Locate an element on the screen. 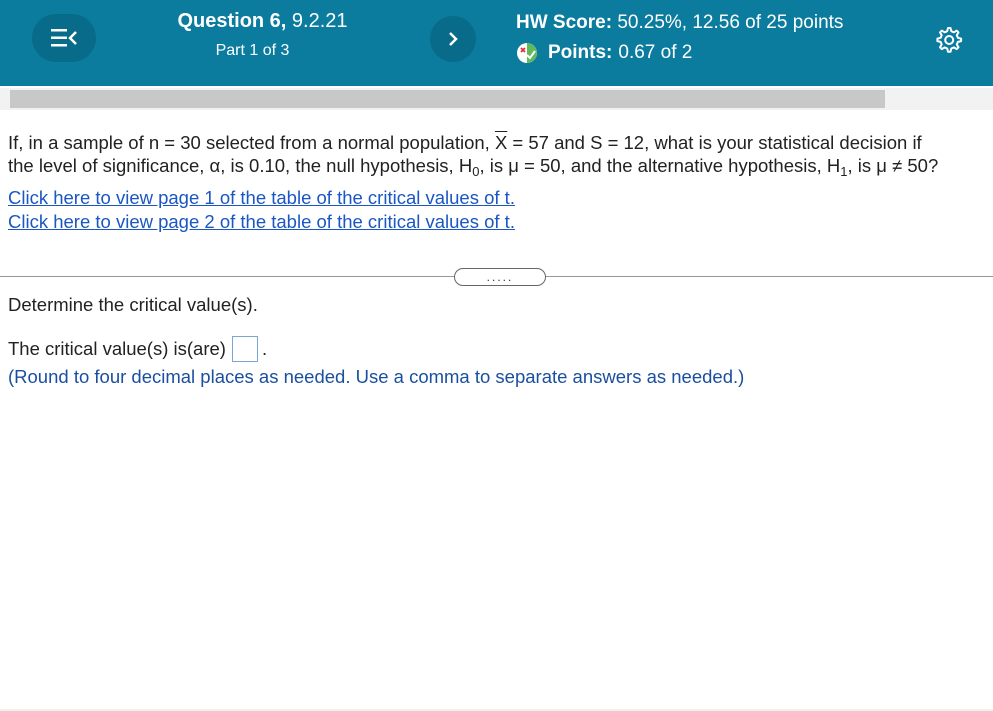  partial-points-icon is located at coordinates (527, 53).